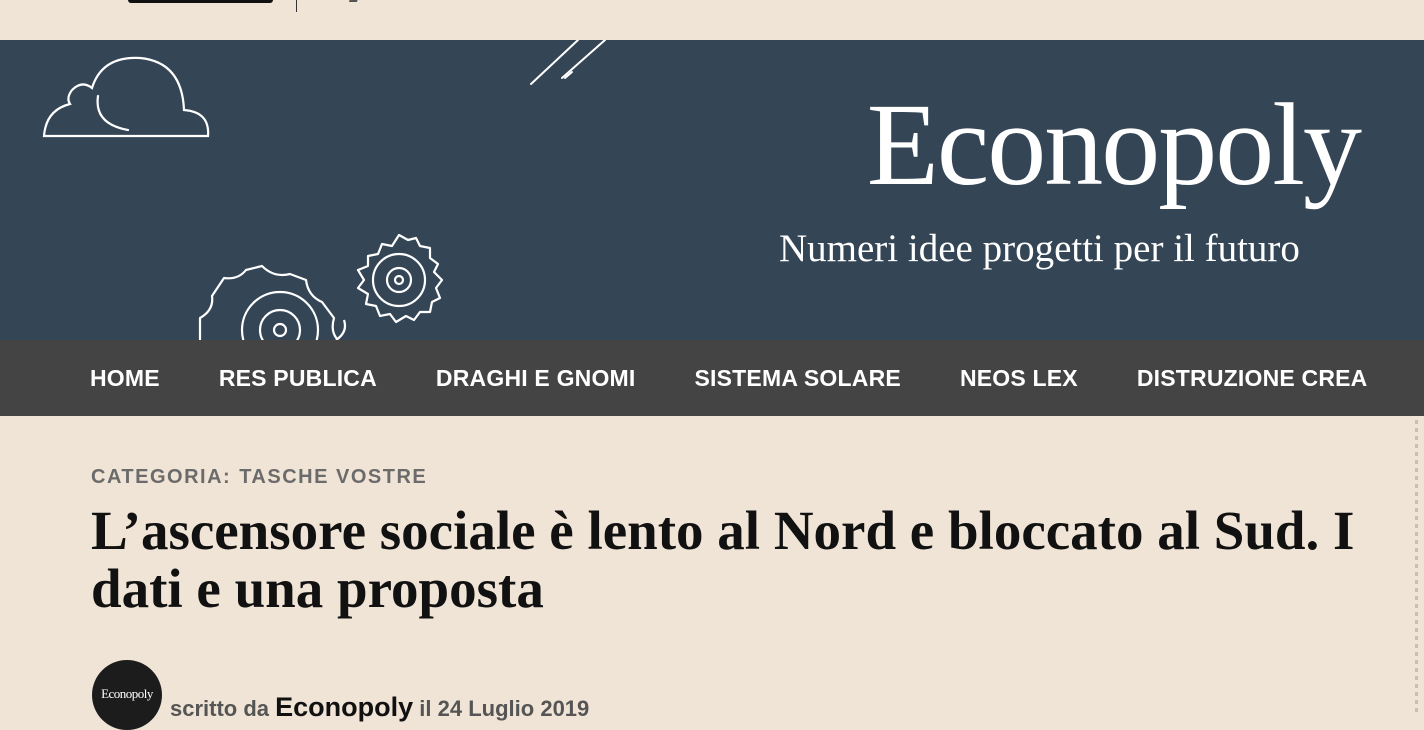  What do you see at coordinates (298, 378) in the screenshot?
I see `nav-item-res-publica: RES PUBLICA` at bounding box center [298, 378].